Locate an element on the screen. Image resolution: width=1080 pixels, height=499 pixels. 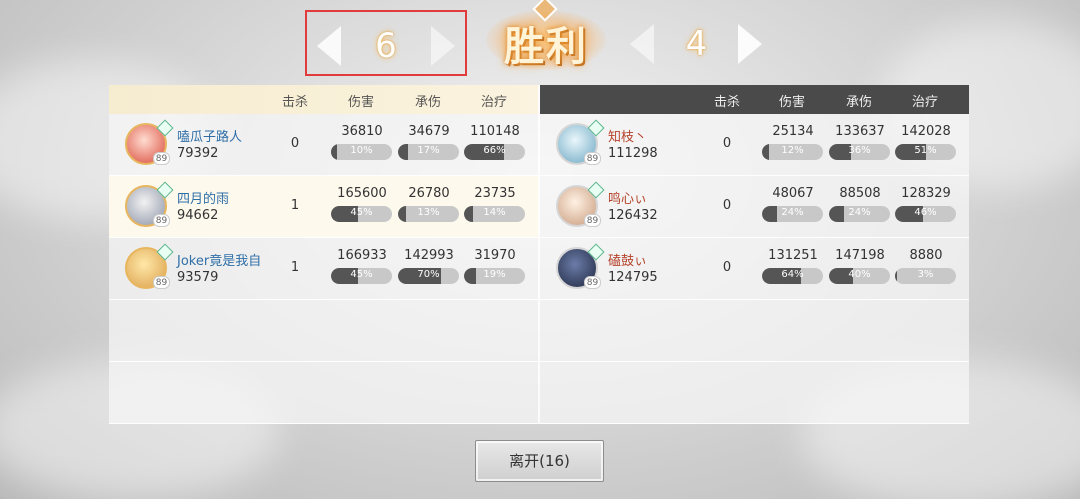
table-row: 89 嗑瓜子路人 79392 0 36810 10% 34679 17% 110148 66% is located at coordinates (323, 145).